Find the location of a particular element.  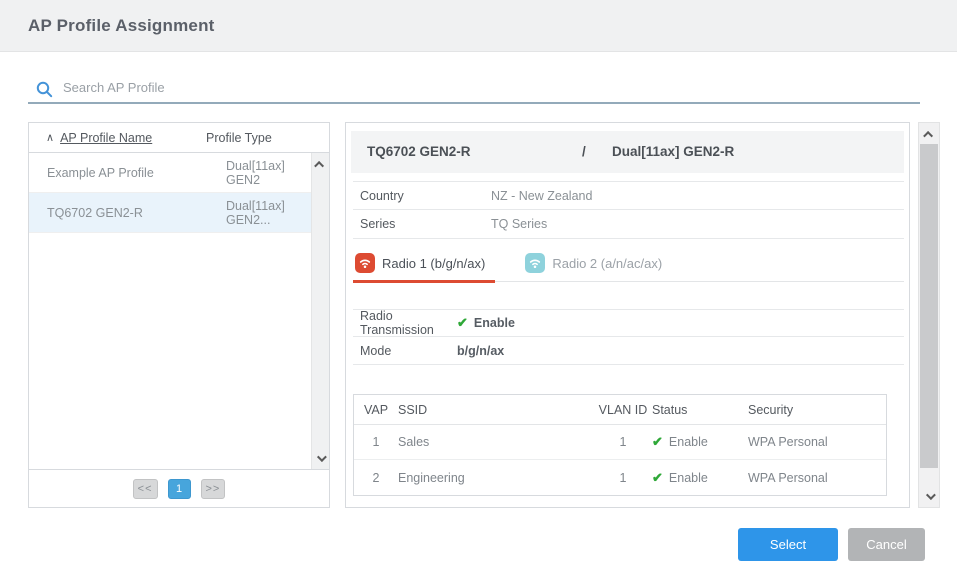

pagination-prev-button: << is located at coordinates (145, 488).